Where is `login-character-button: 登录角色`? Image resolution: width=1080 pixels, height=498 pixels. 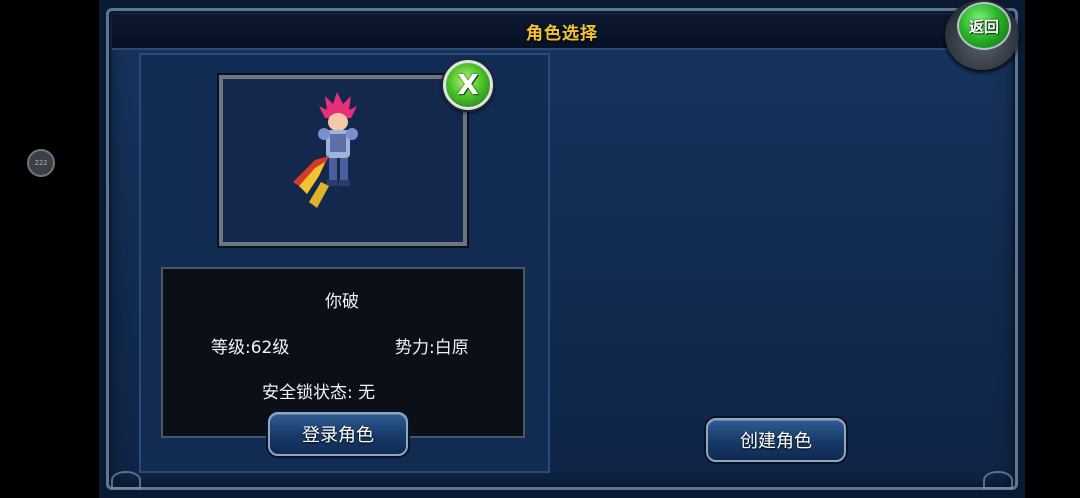
login-character-button: 登录角色 is located at coordinates (338, 434).